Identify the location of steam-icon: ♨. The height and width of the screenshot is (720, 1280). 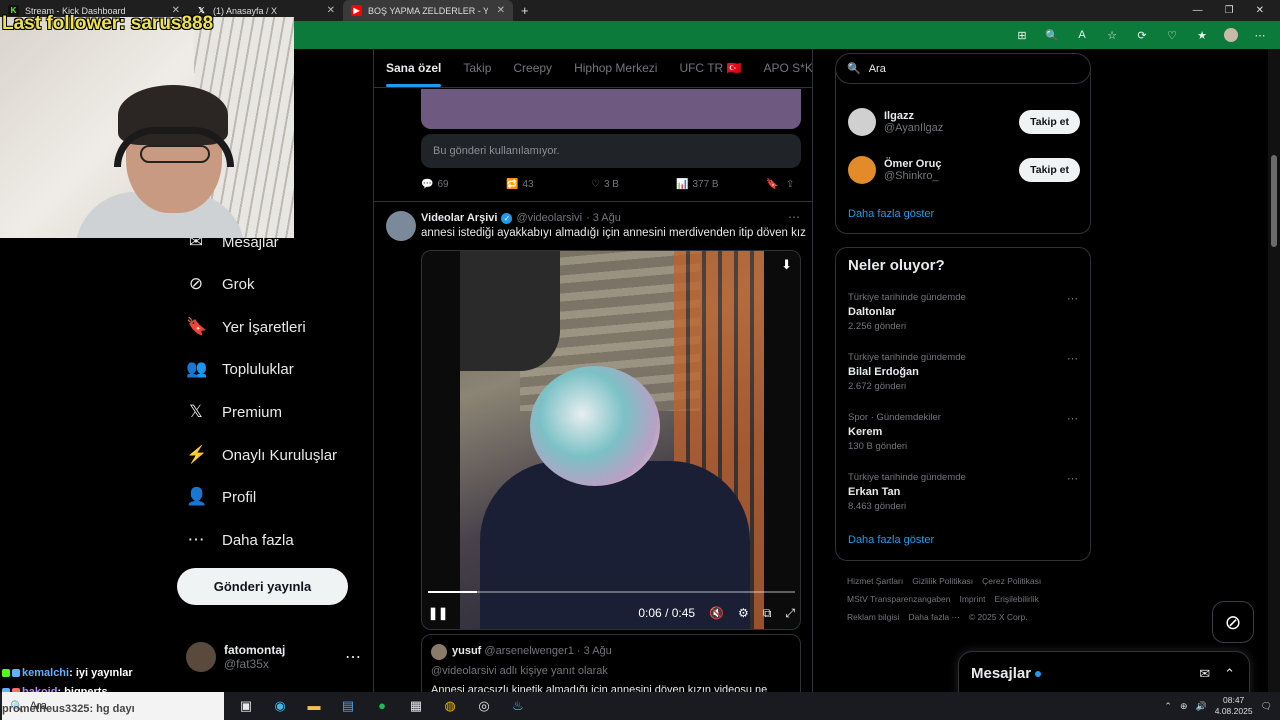
(518, 706).